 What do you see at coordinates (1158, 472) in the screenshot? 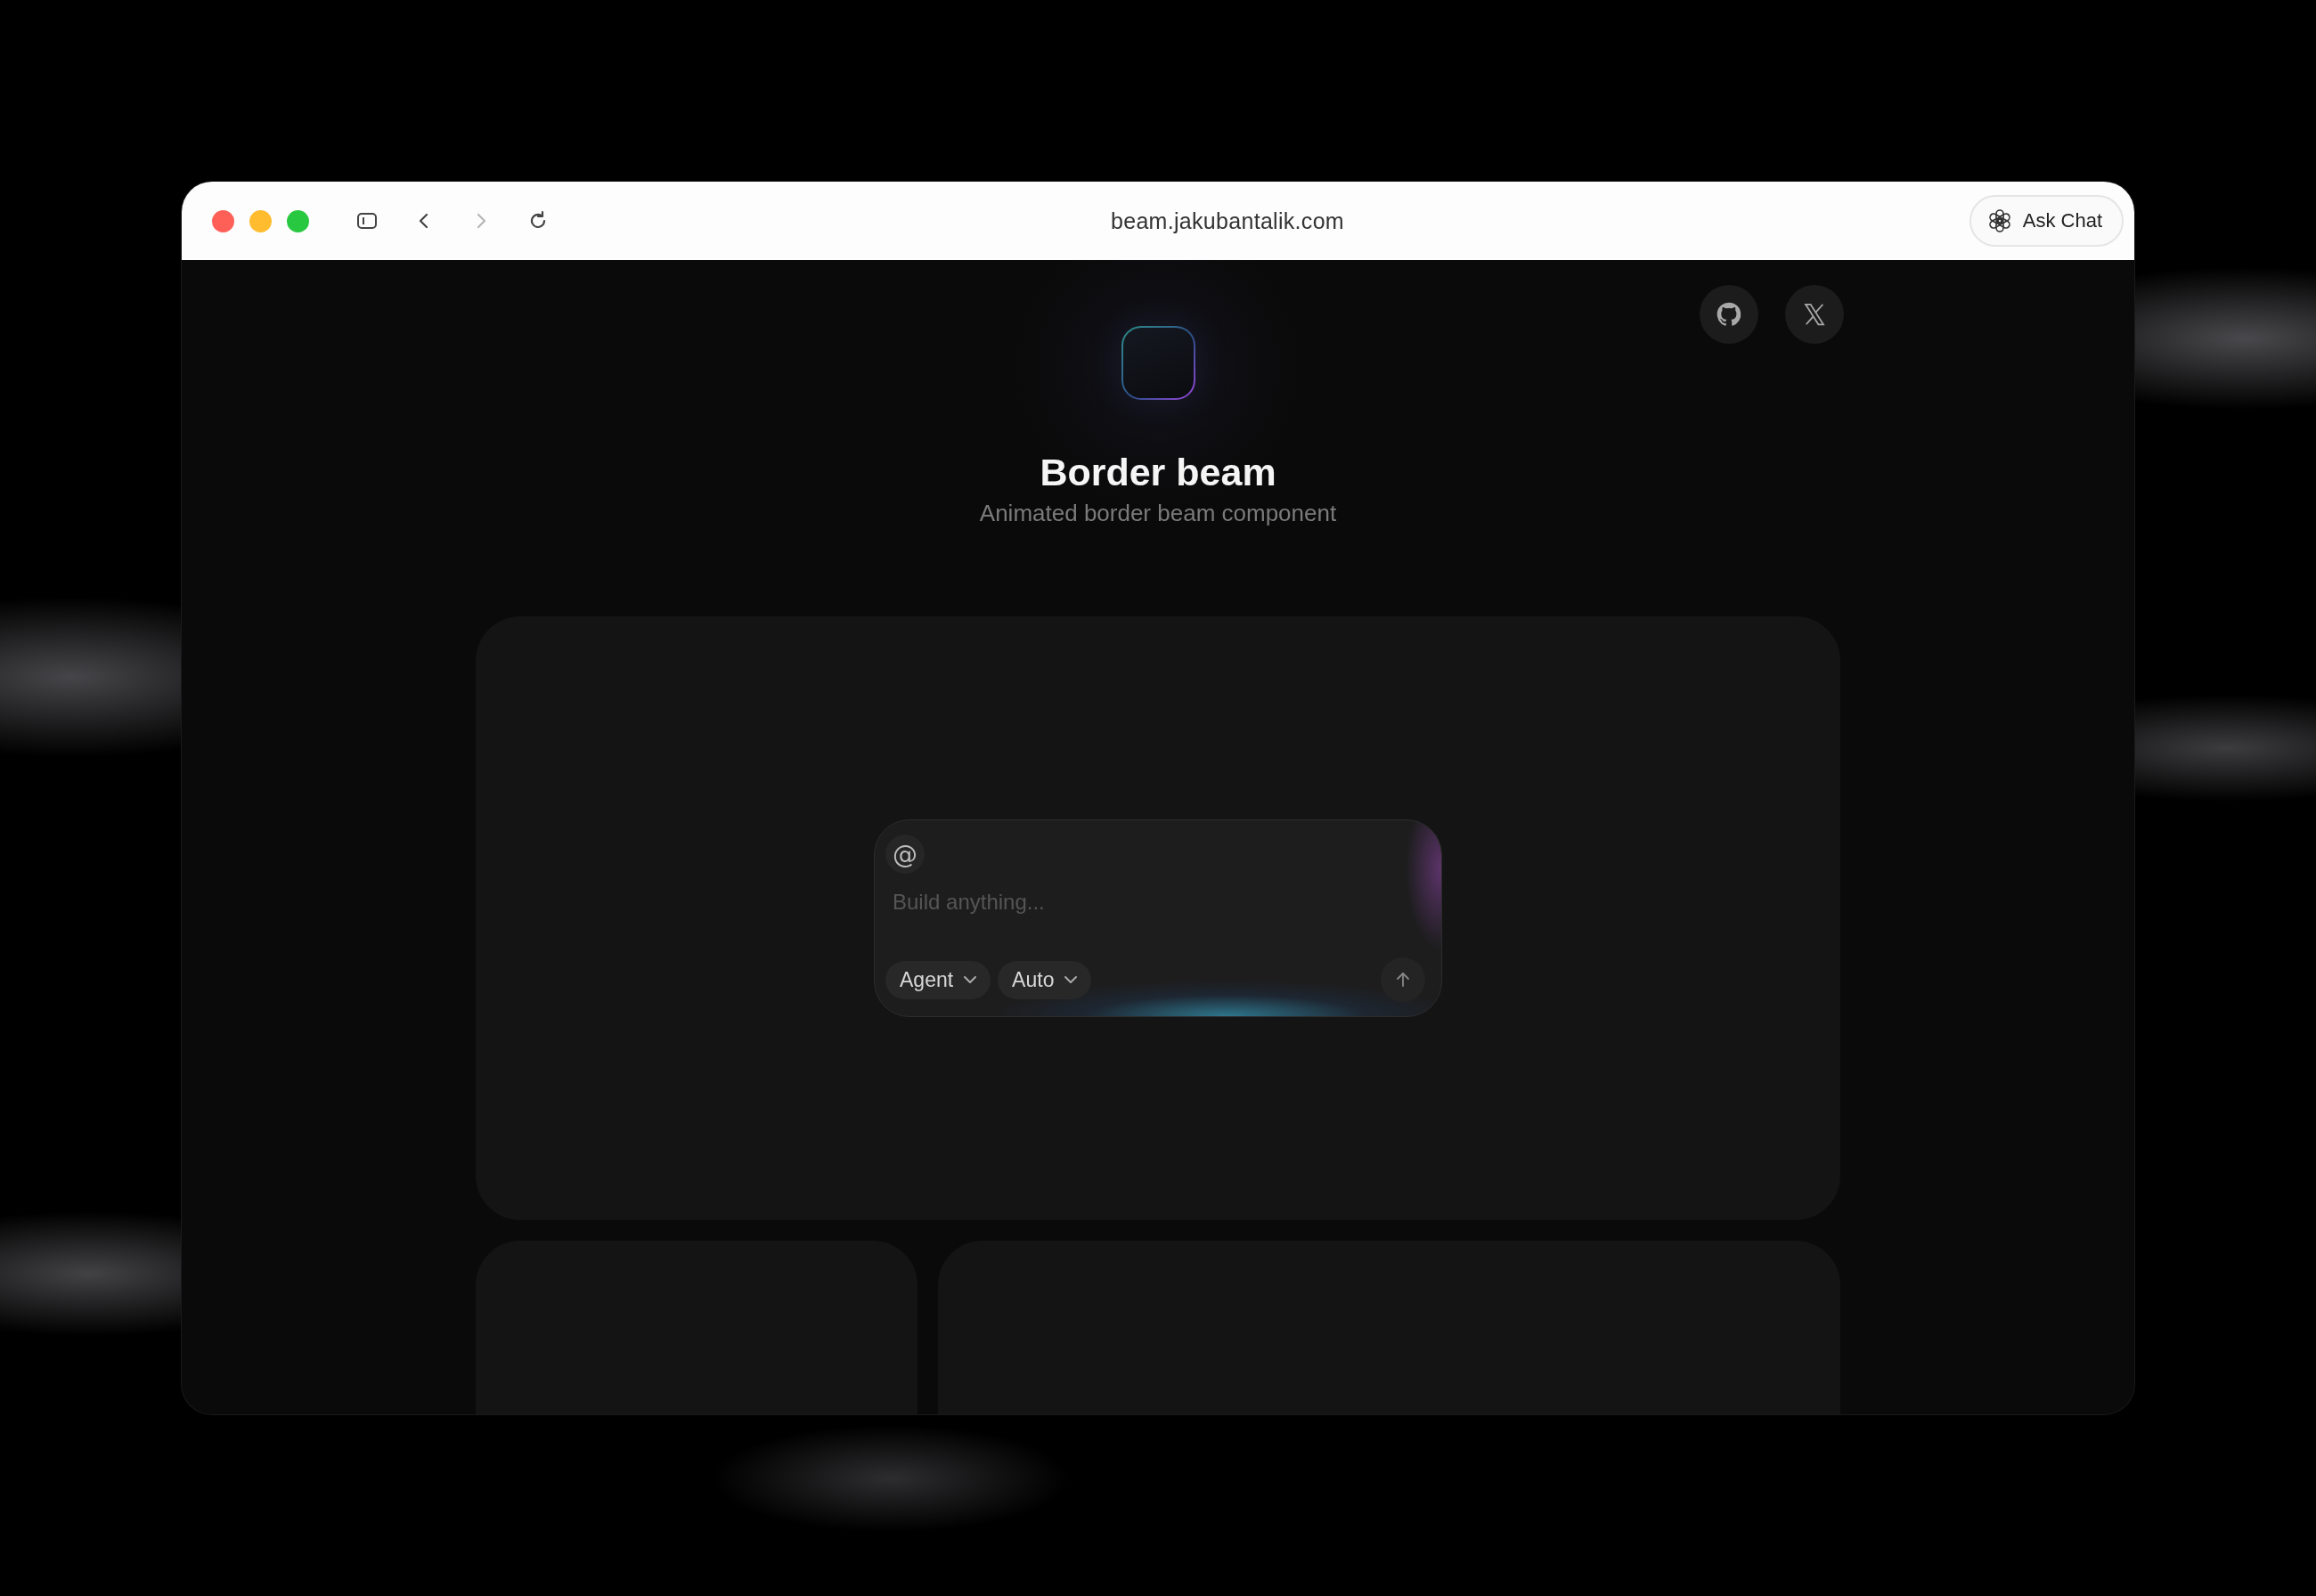
I see `page-title: Border beam` at bounding box center [1158, 472].